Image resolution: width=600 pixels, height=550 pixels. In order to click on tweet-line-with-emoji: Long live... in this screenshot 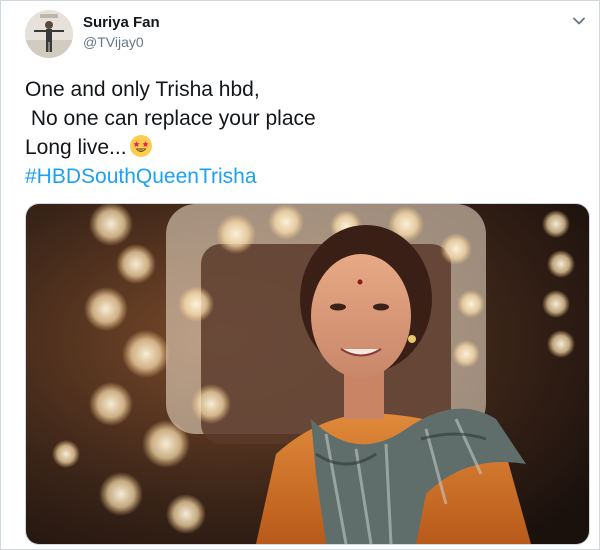, I will do `click(300, 147)`.